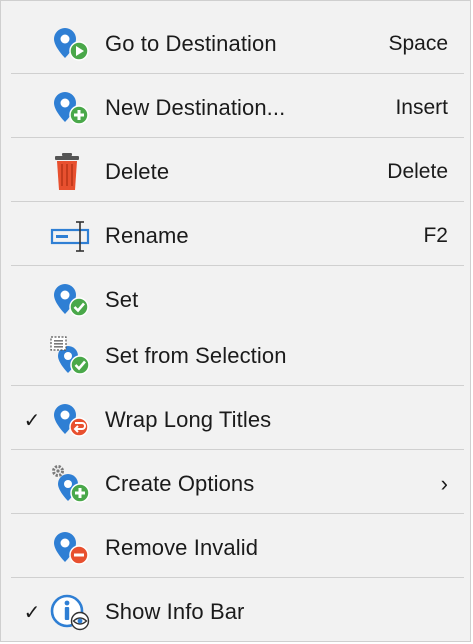 Image resolution: width=473 pixels, height=644 pixels. I want to click on menu-item-new-destination: New Destination... Insert, so click(235, 108).